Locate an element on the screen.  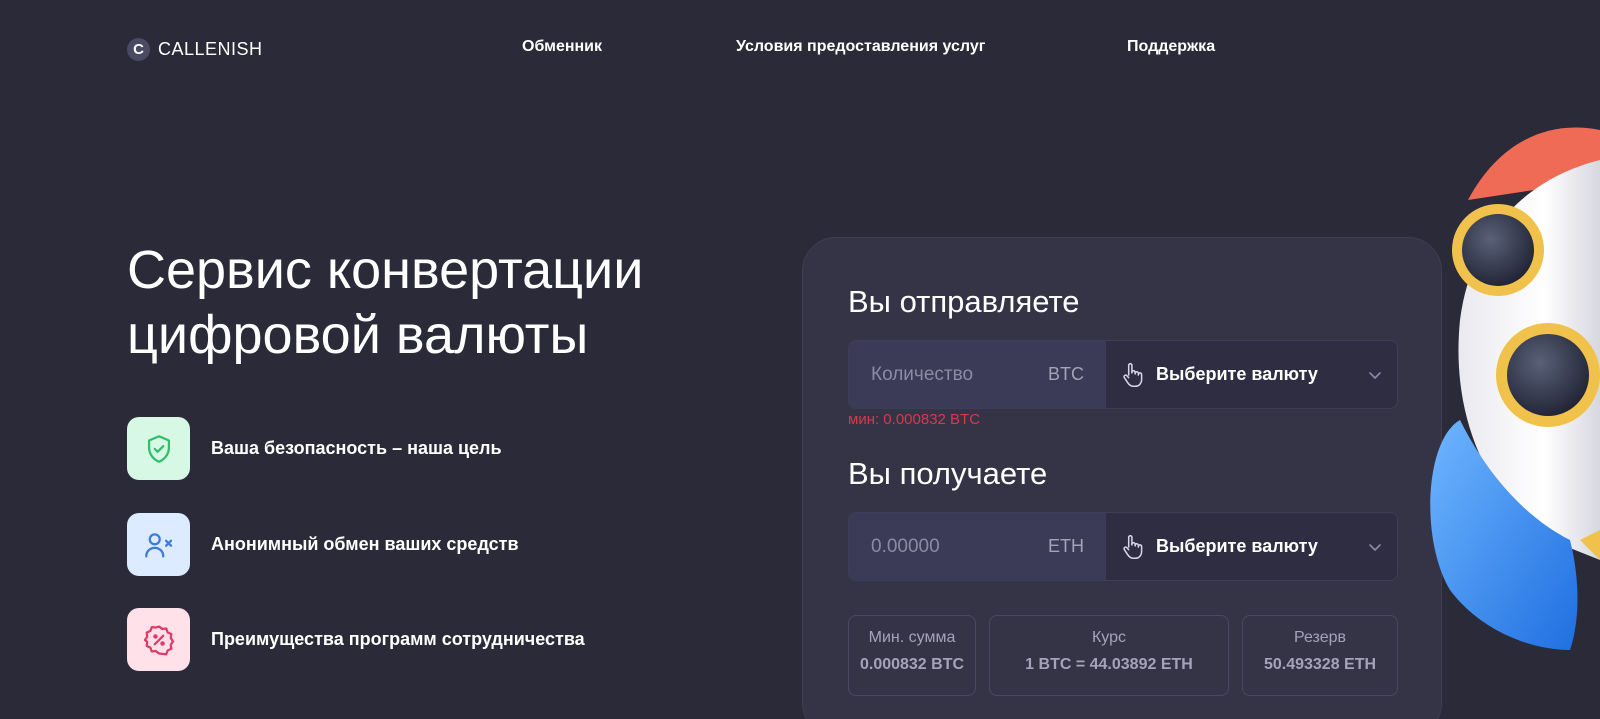
hero-title: Сервис конвертации цифровой валюты is located at coordinates (385, 302).